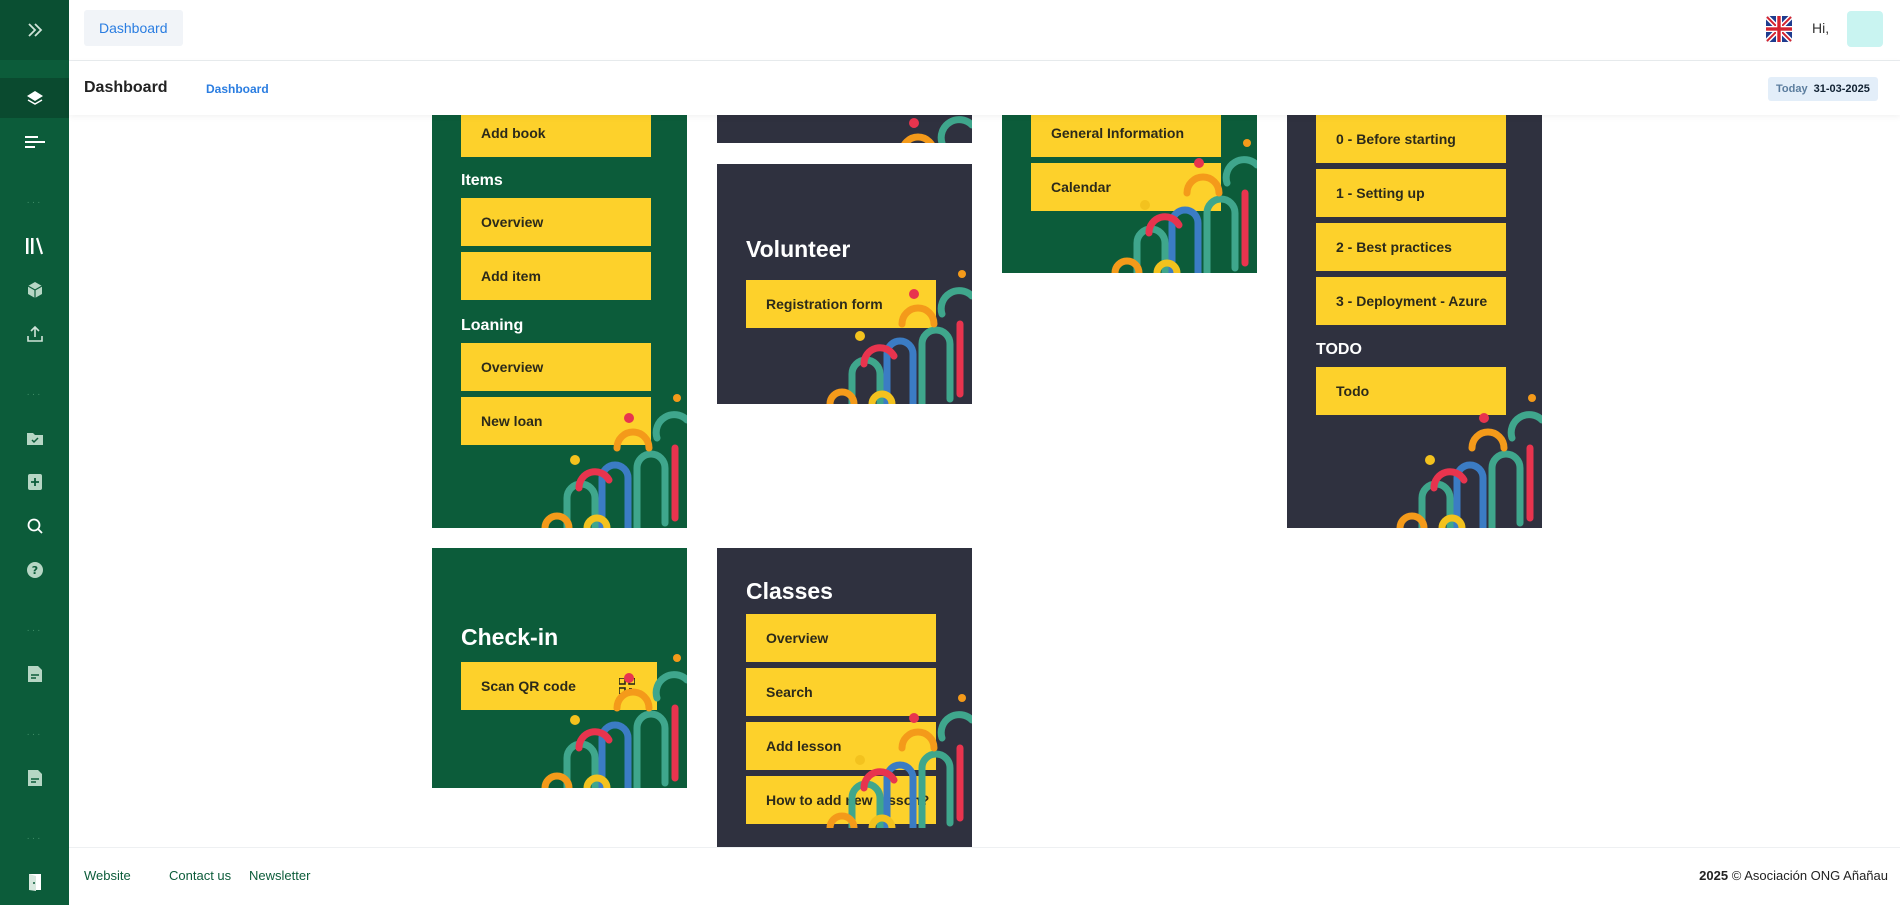  Describe the element at coordinates (1411, 301) in the screenshot. I see `doc-deployment-azure-button: 3 - Deployment - Azure` at that location.